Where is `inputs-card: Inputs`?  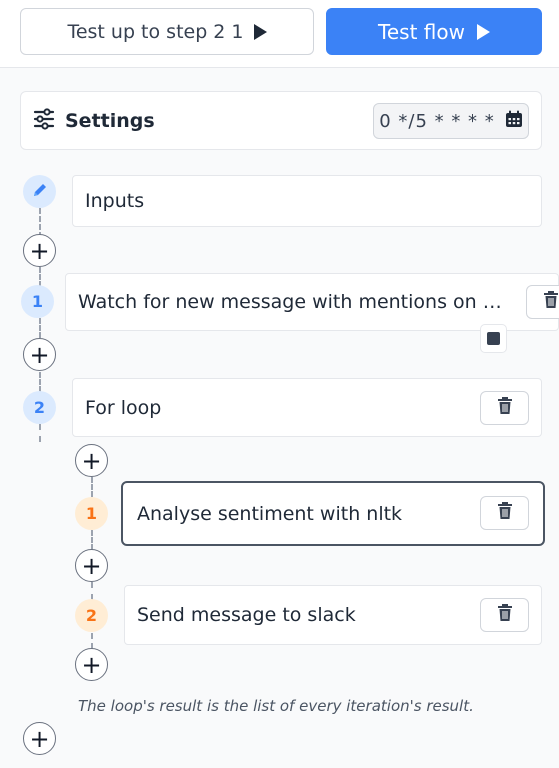
inputs-card: Inputs is located at coordinates (307, 201).